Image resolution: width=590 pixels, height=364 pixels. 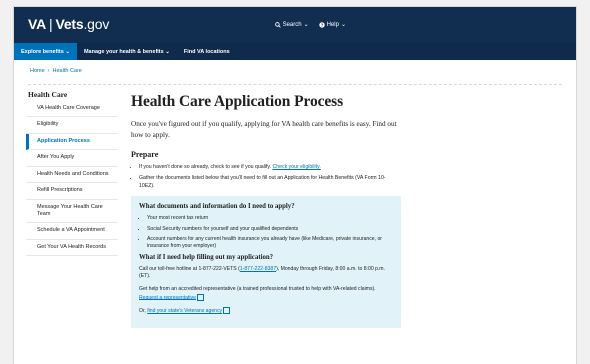 I want to click on nav-manage-health-benefits: Manage your health & benefits ⌄, so click(x=127, y=51).